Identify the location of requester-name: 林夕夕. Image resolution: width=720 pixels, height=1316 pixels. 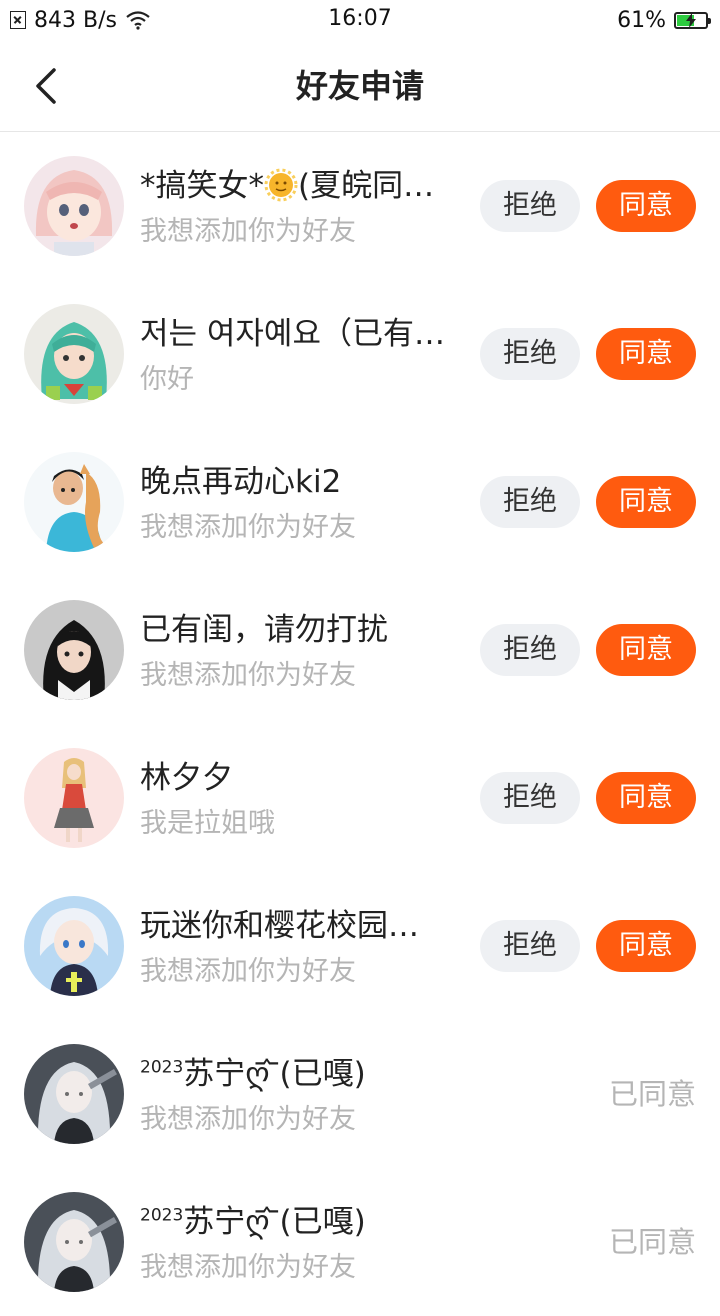
(186, 778).